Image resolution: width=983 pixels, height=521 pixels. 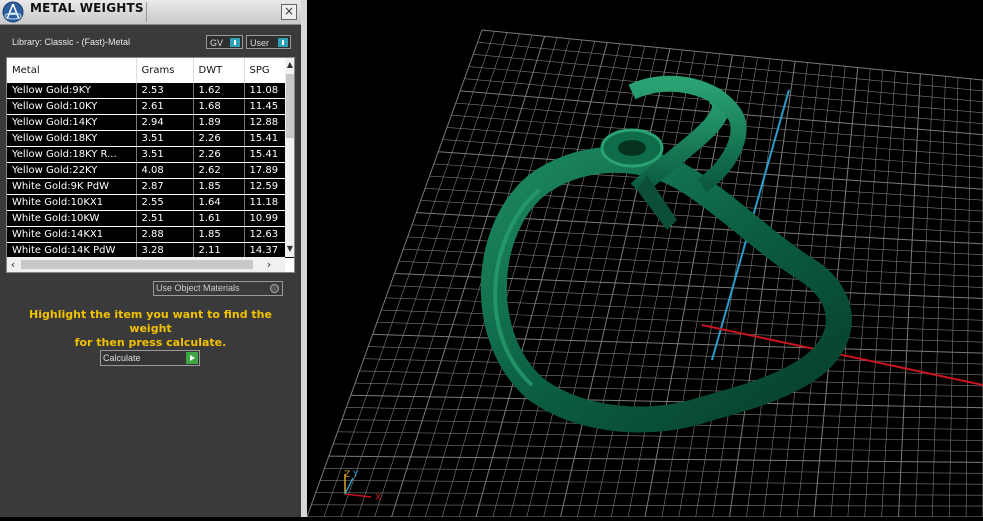 What do you see at coordinates (71, 70) in the screenshot?
I see `column-header-metal: Metal` at bounding box center [71, 70].